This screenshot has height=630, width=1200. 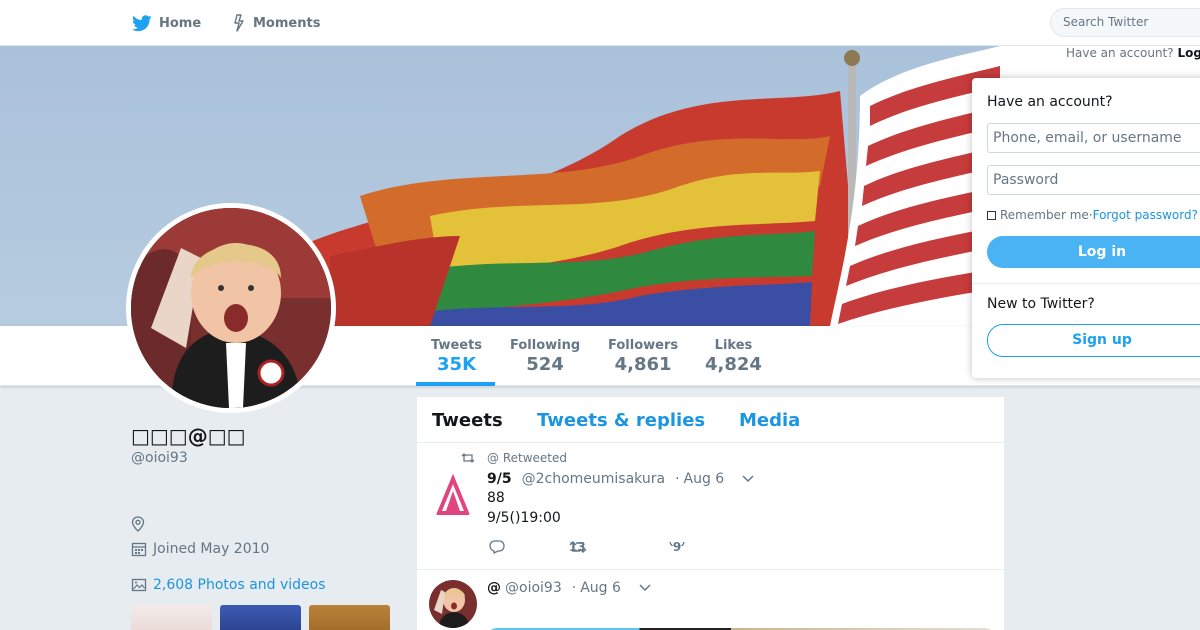 I want to click on remember-me-label: Remember me, so click(x=1044, y=215).